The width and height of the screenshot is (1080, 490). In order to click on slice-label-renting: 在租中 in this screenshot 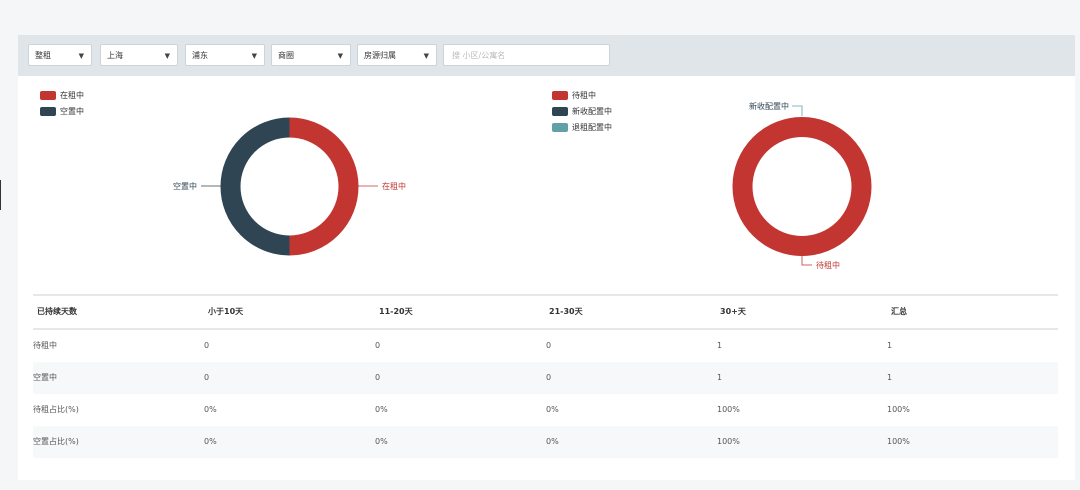, I will do `click(394, 186)`.